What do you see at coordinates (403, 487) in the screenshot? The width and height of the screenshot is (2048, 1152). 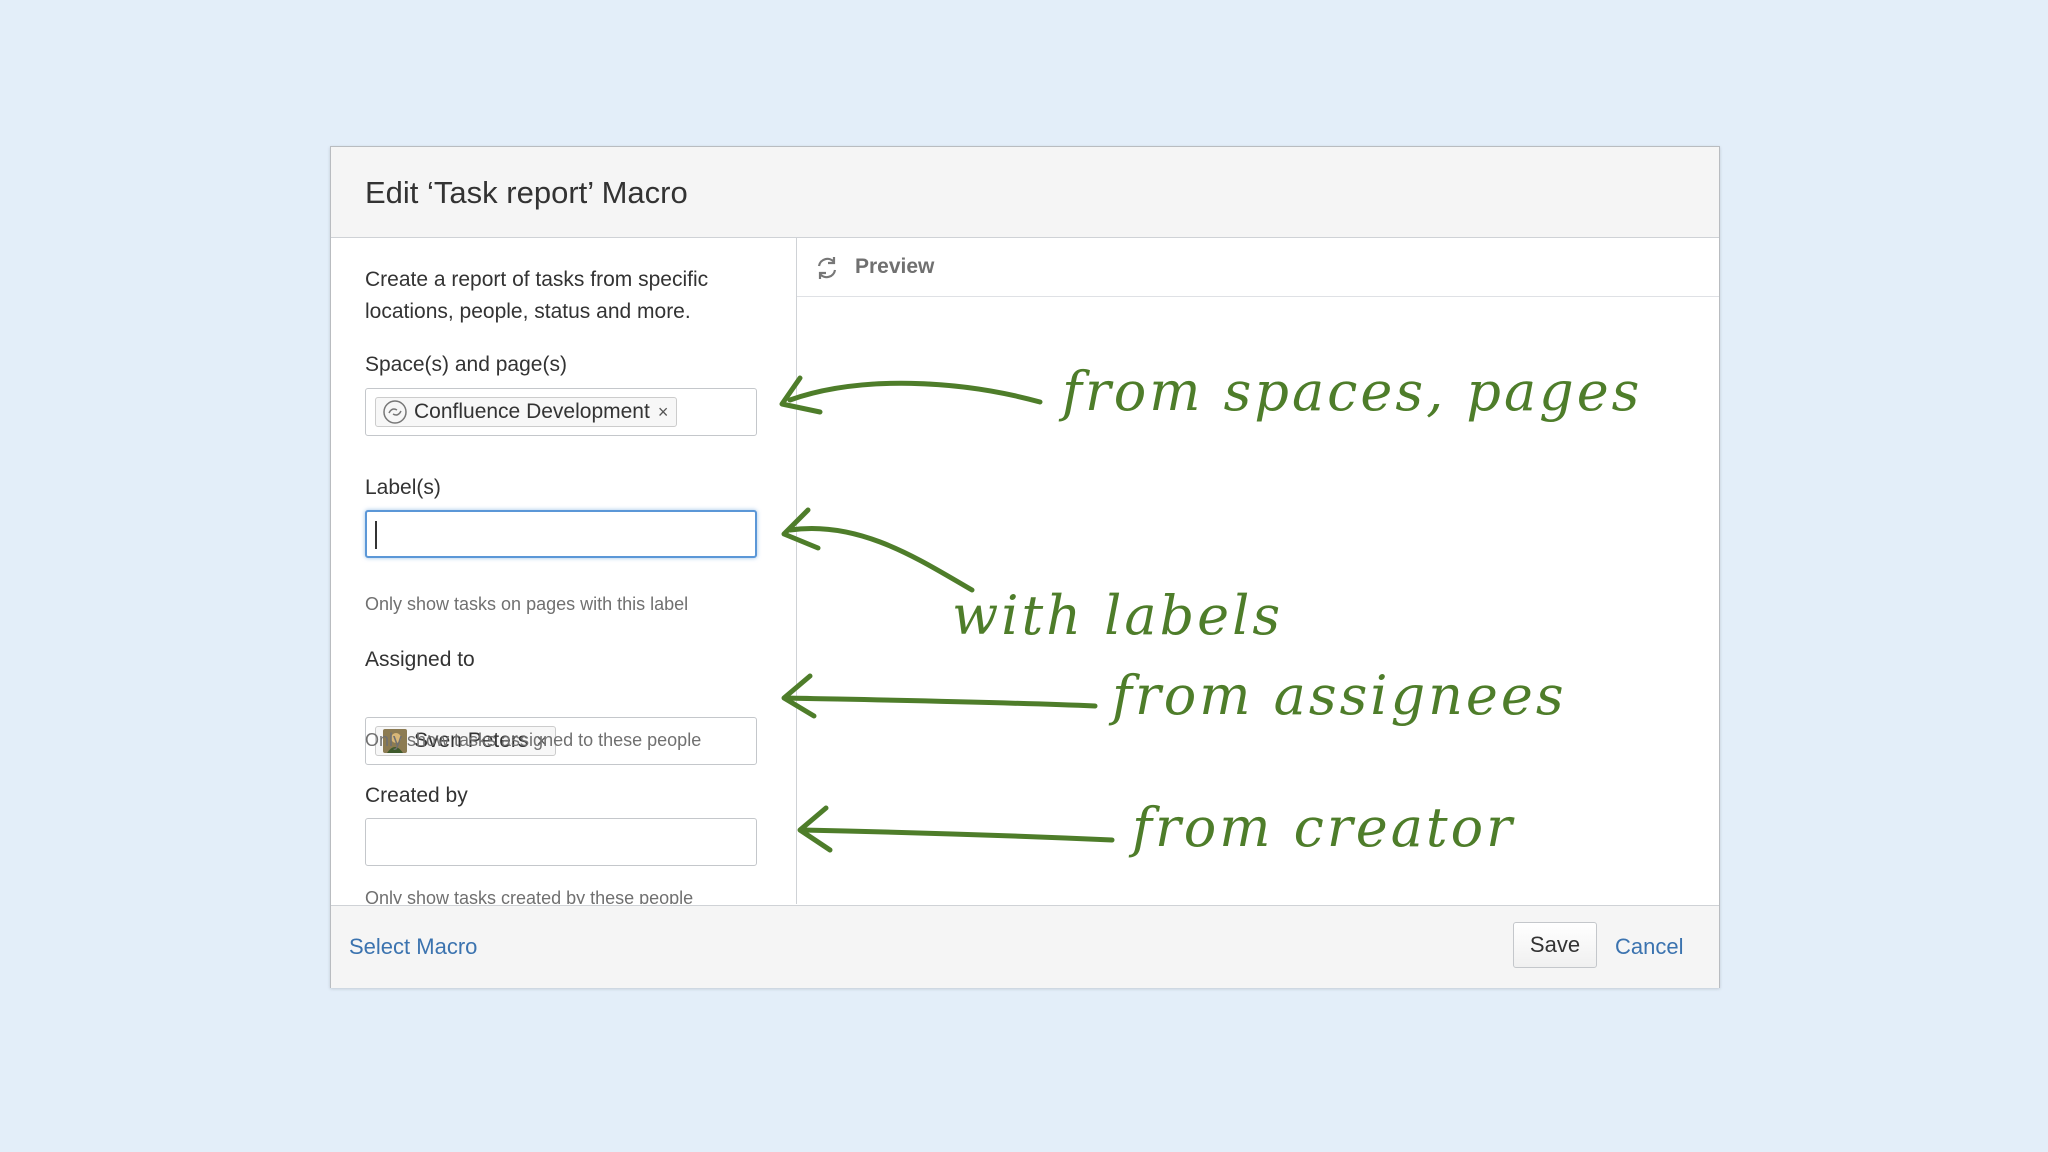 I see `labels-field-label: Label(s)` at bounding box center [403, 487].